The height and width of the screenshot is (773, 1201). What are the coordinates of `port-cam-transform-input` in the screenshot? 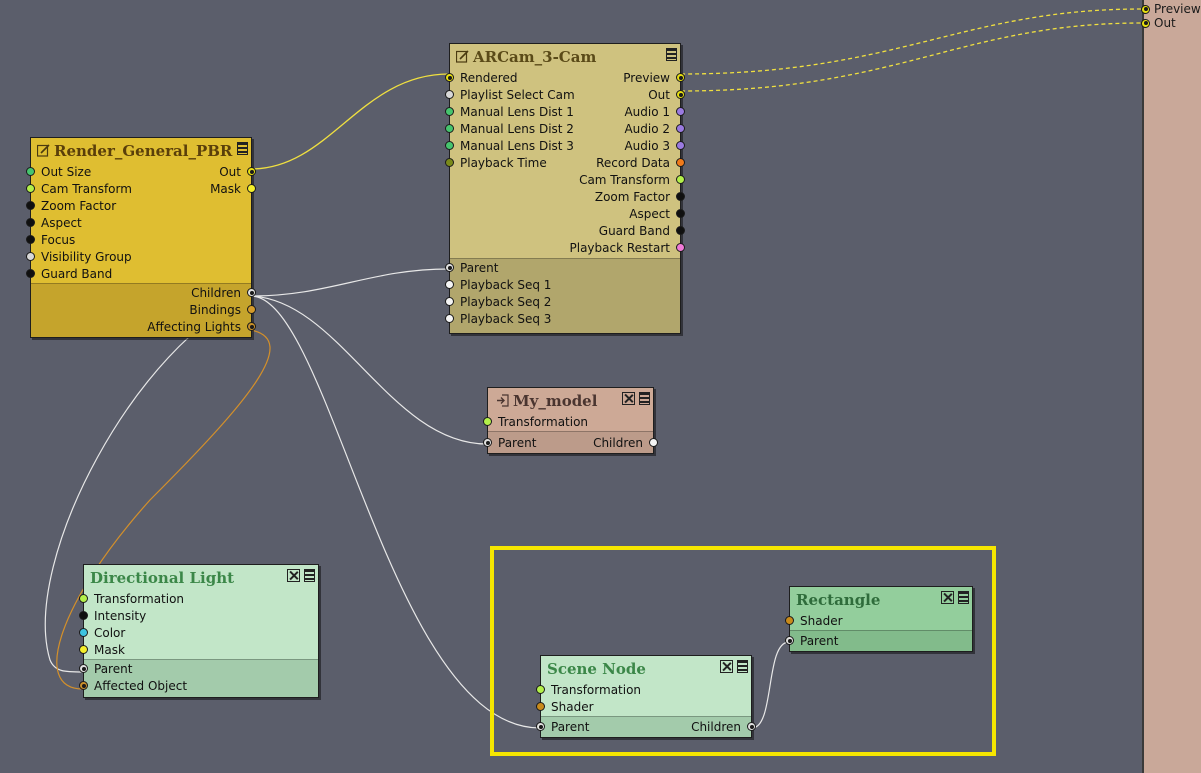 It's located at (30, 188).